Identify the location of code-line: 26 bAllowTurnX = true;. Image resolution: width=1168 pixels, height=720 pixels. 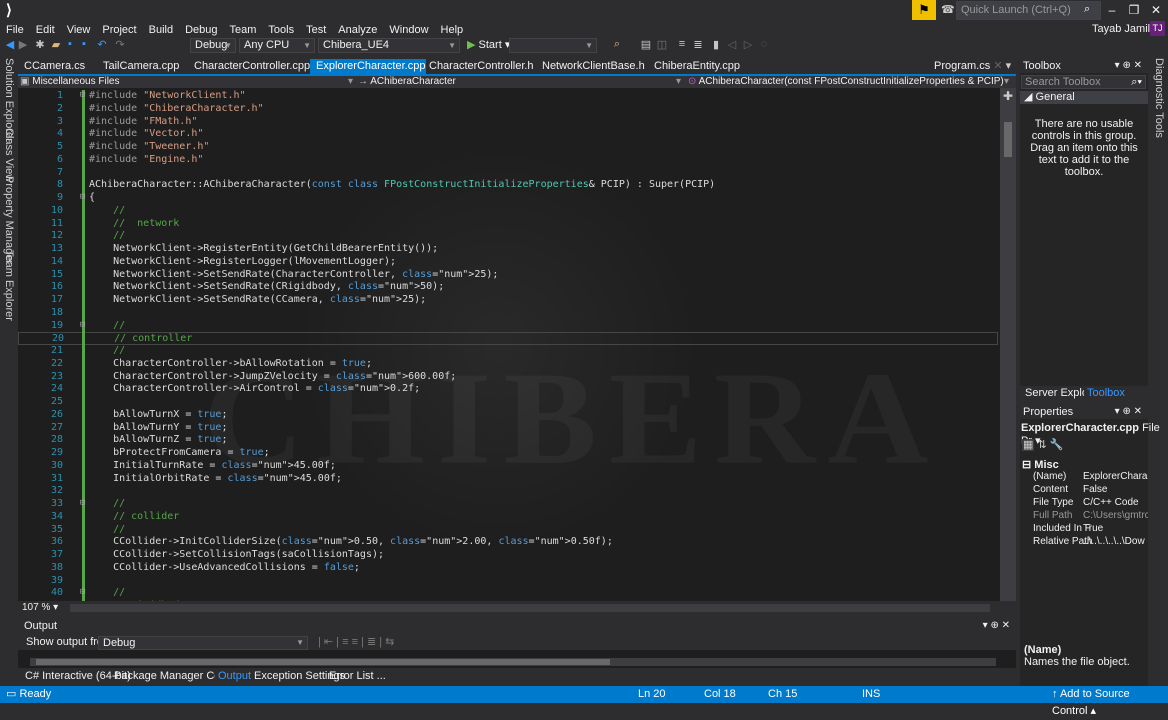
(508, 415).